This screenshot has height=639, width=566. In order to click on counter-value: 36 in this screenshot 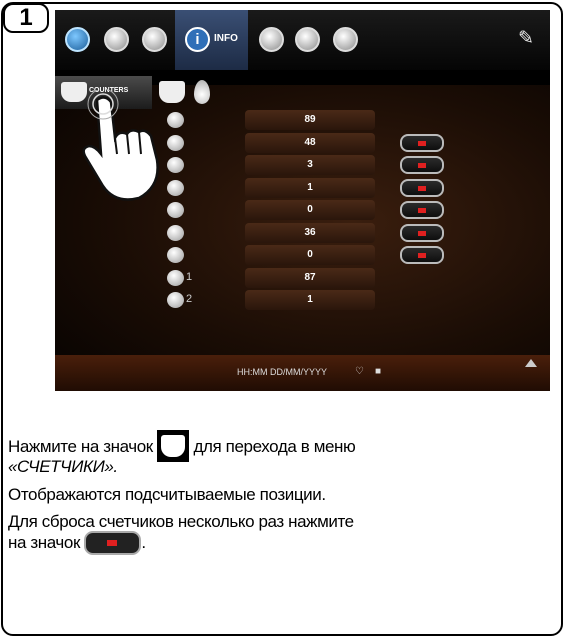, I will do `click(310, 232)`.